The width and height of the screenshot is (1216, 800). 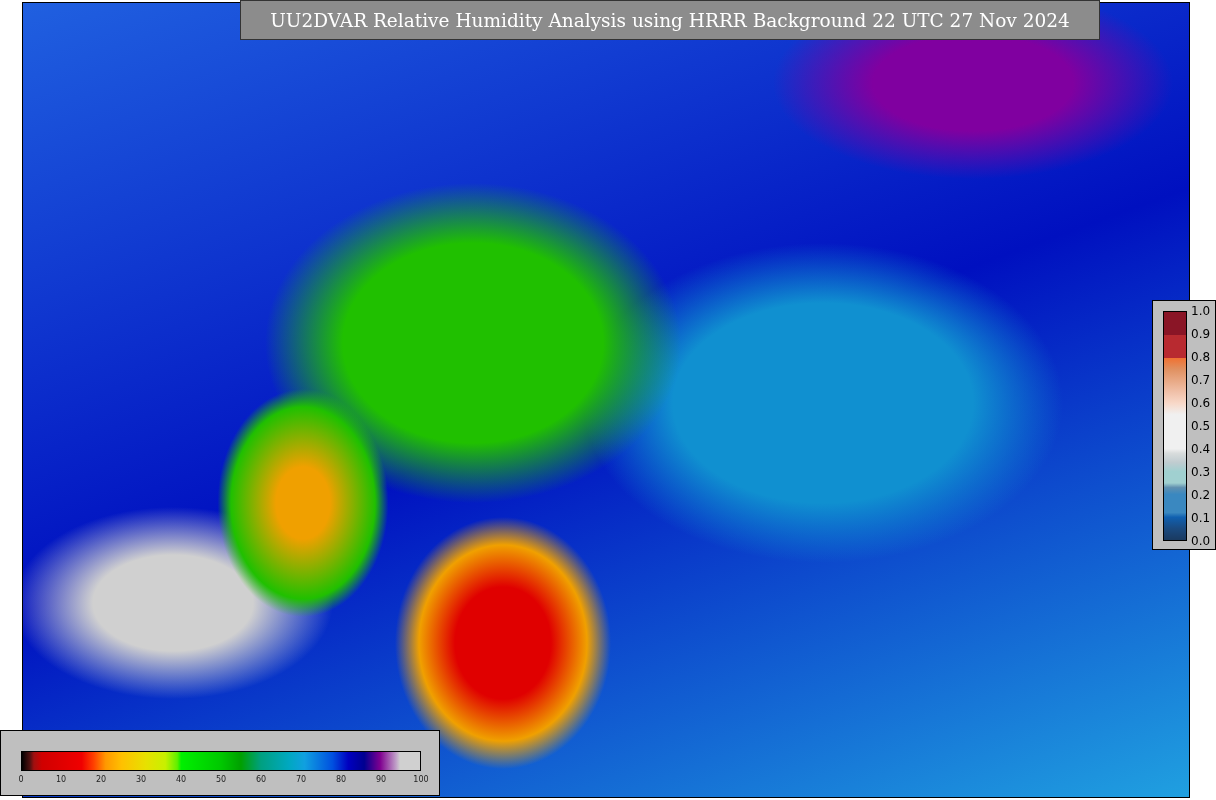 What do you see at coordinates (221, 779) in the screenshot?
I see `colorbar-tick-label: 50` at bounding box center [221, 779].